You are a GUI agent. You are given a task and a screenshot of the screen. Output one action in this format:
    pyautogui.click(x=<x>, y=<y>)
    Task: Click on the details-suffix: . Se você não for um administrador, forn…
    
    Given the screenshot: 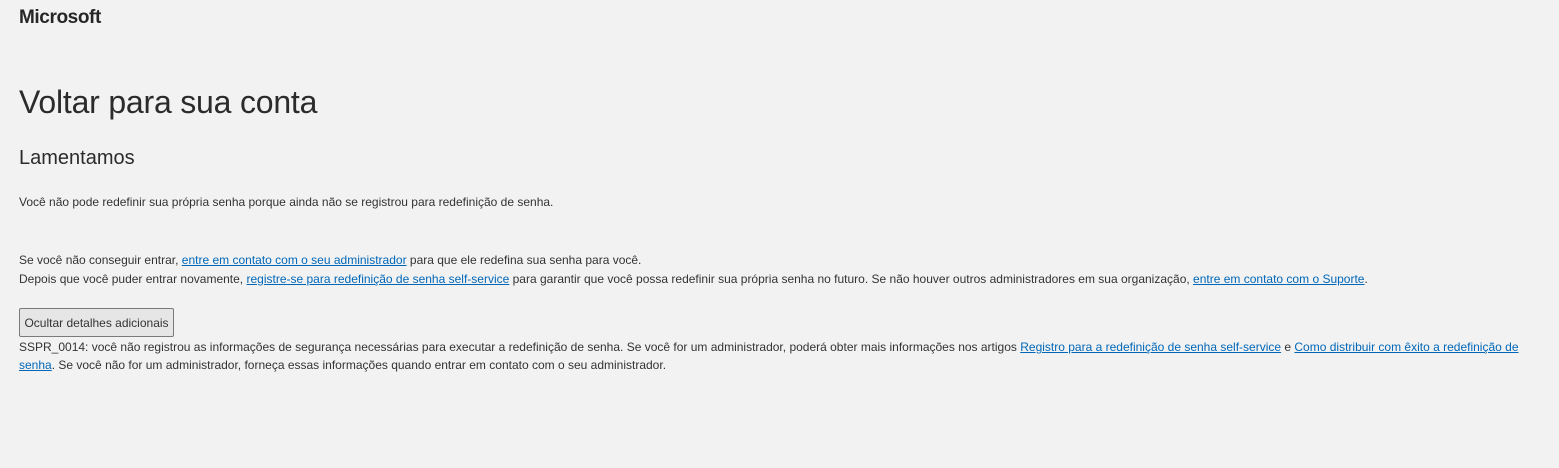 What is the action you would take?
    pyautogui.click(x=359, y=365)
    